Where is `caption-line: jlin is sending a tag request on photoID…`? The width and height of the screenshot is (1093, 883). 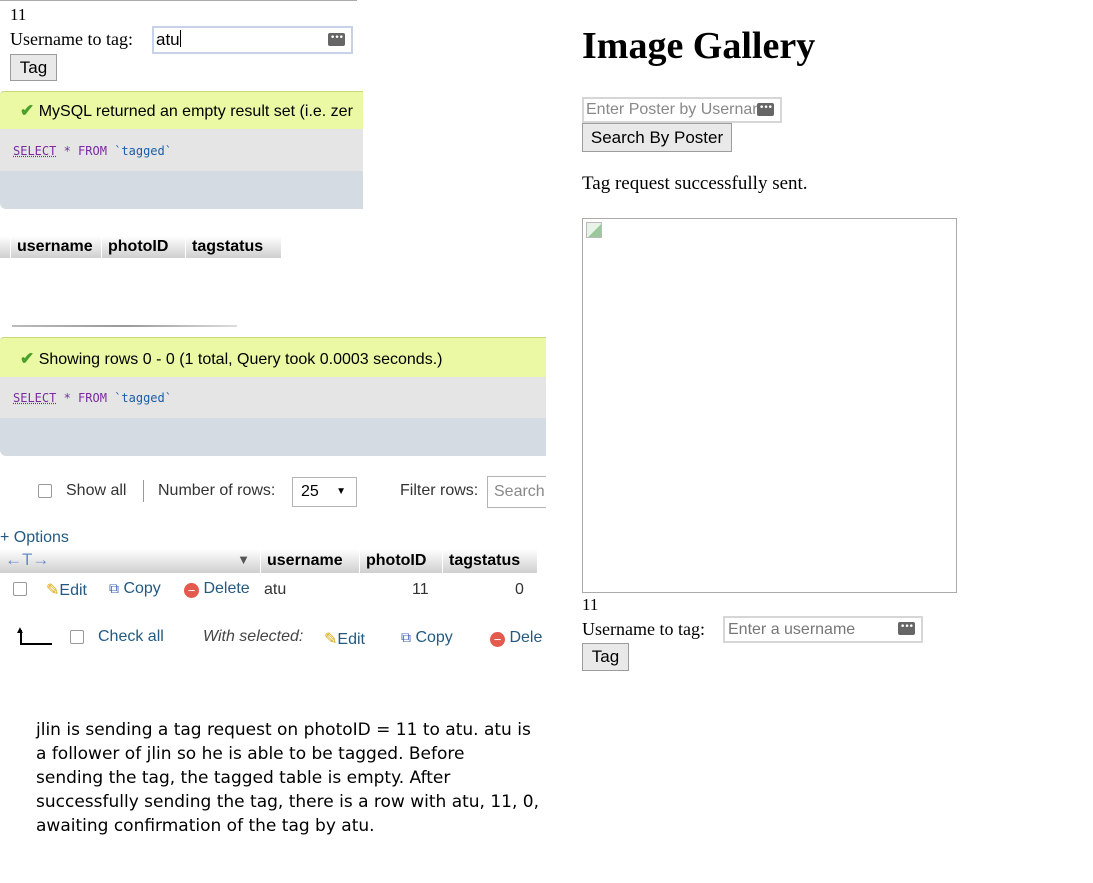
caption-line: jlin is sending a tag request on photoID… is located at coordinates (283, 730).